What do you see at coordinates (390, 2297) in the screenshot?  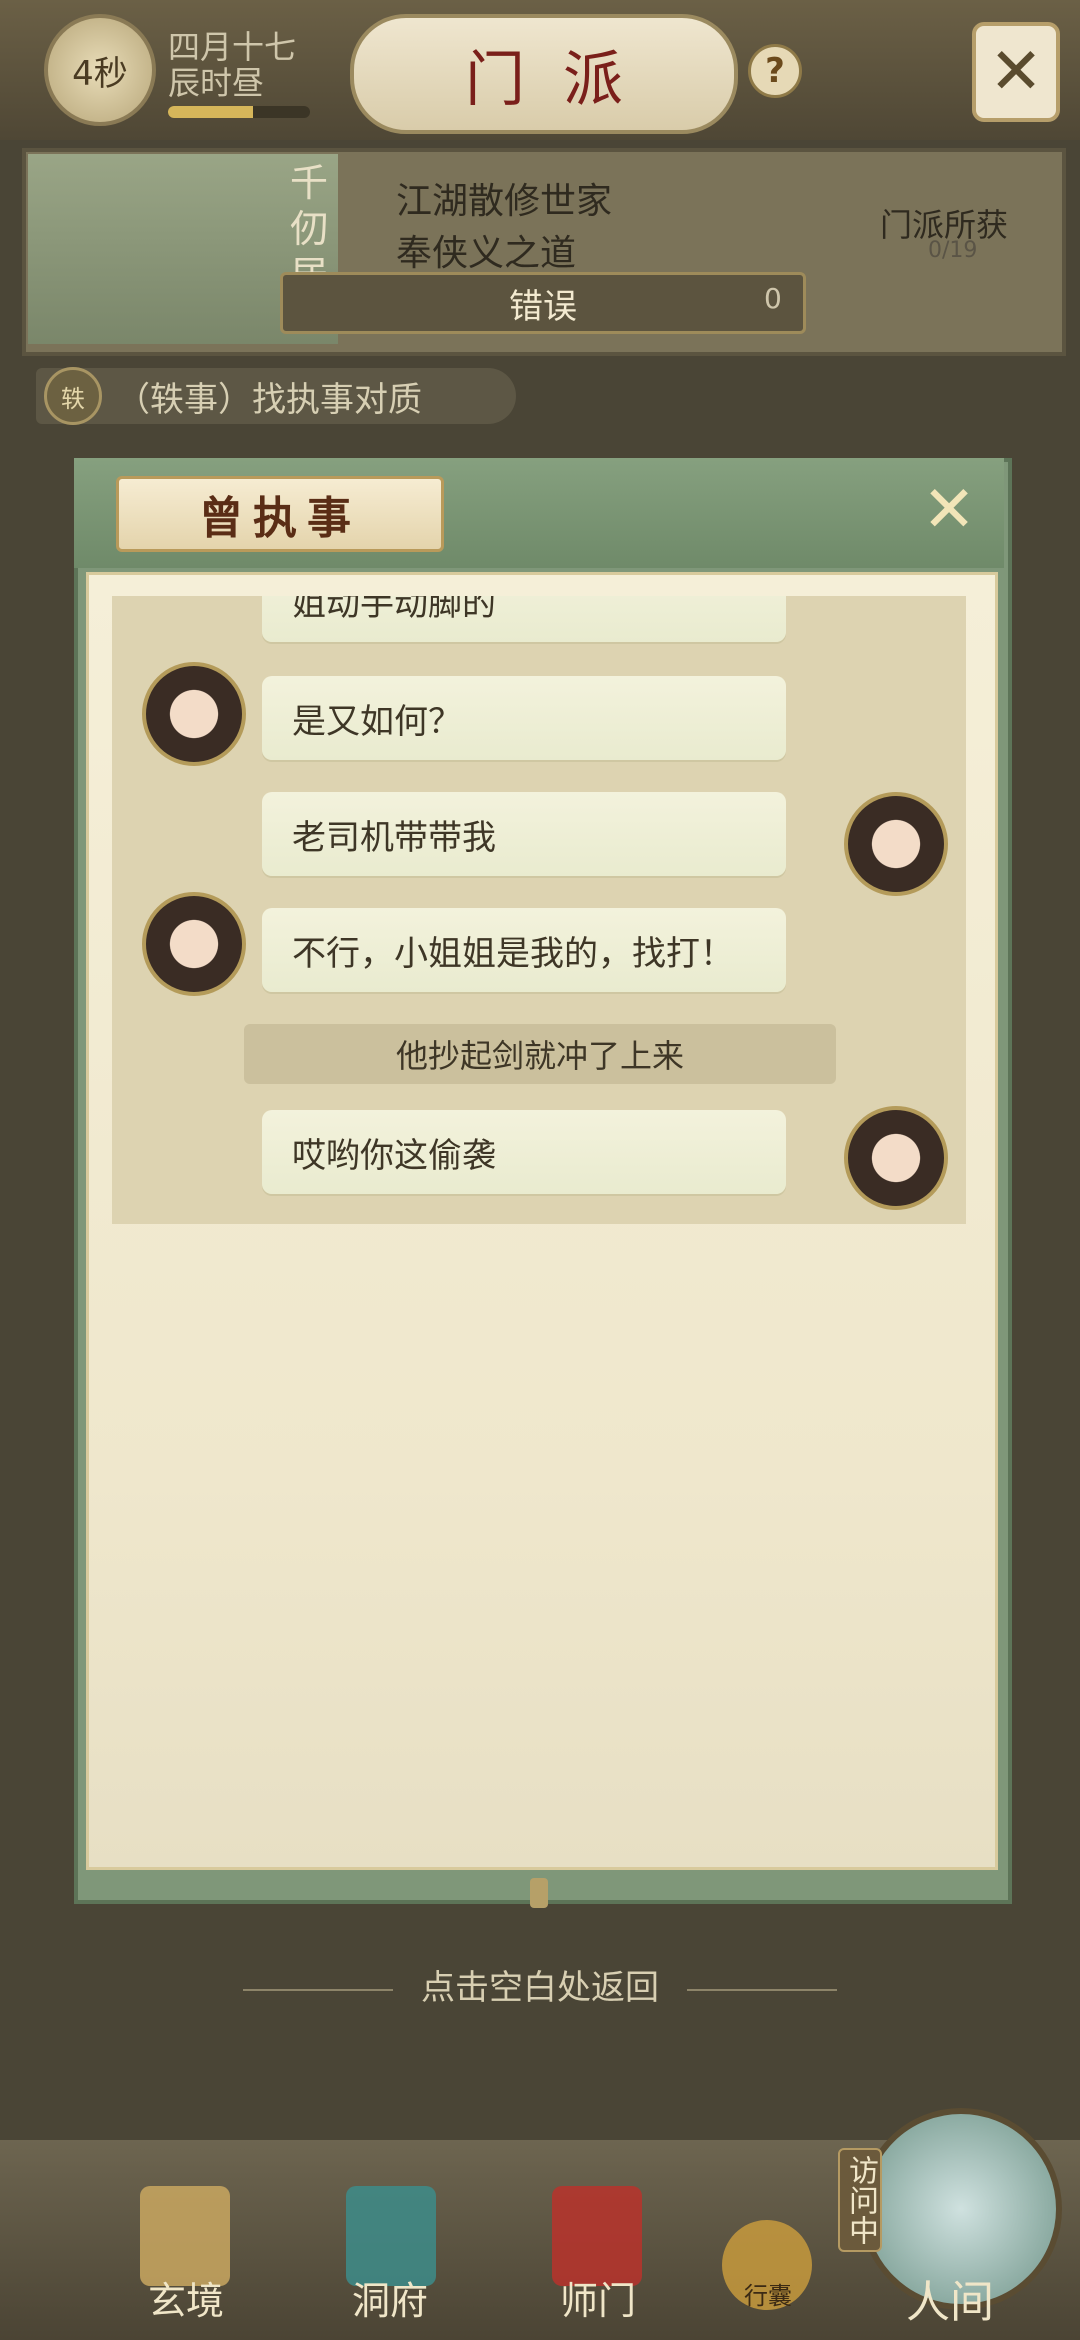 I see `nav-cave: 洞府` at bounding box center [390, 2297].